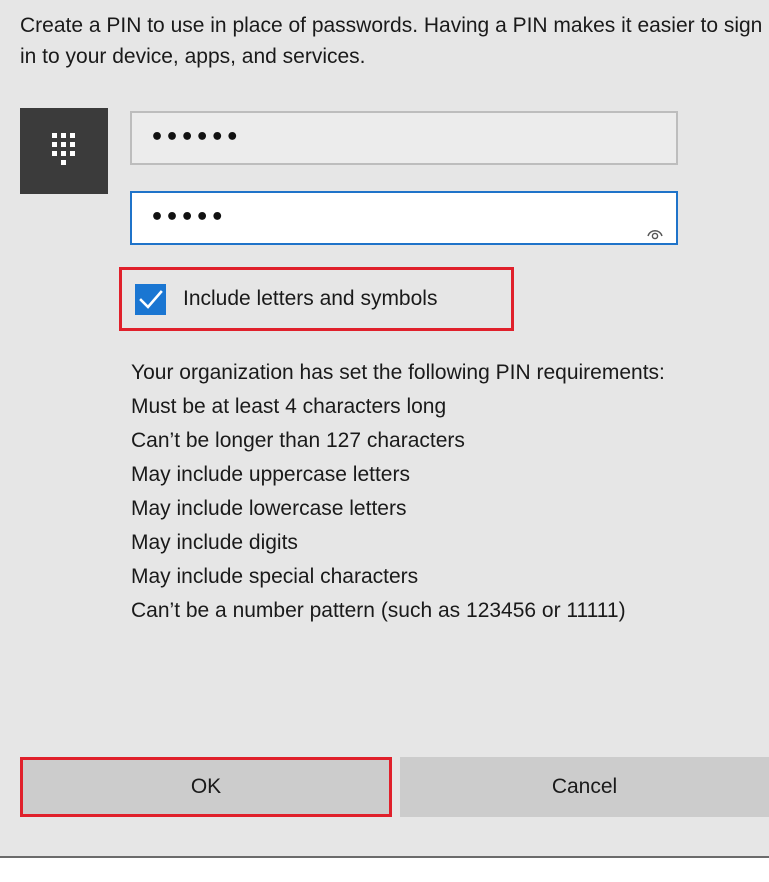 Image resolution: width=769 pixels, height=882 pixels. Describe the element at coordinates (584, 787) in the screenshot. I see `cancel-button: Cancel` at that location.